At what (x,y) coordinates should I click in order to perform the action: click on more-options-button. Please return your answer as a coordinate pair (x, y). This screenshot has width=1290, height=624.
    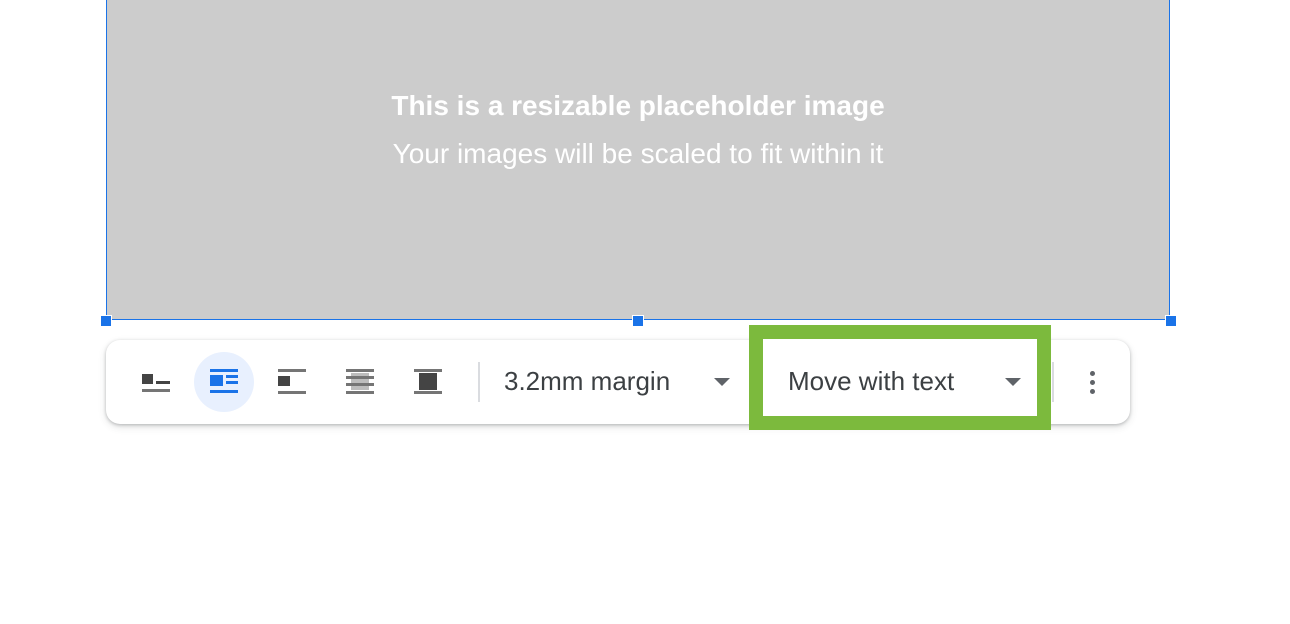
    Looking at the image, I should click on (1092, 382).